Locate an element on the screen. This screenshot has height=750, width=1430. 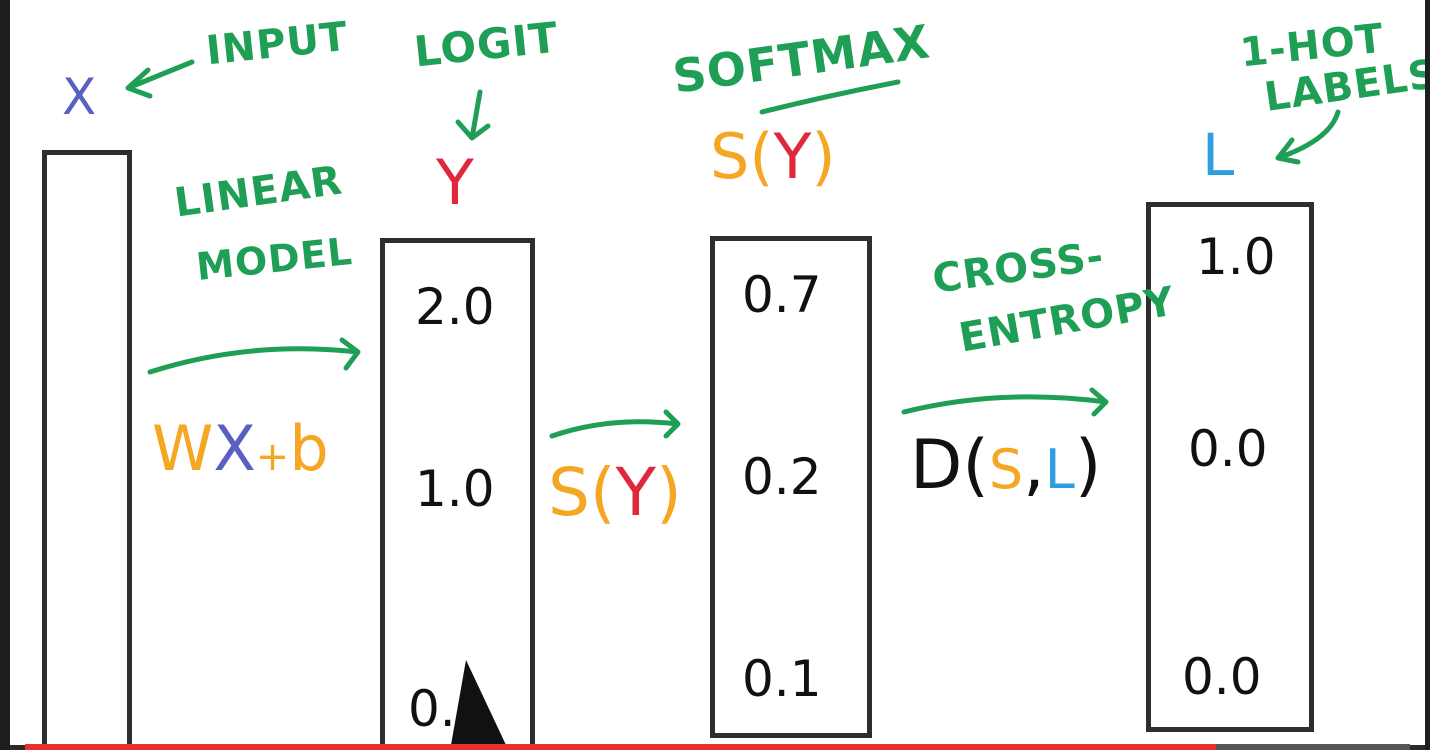
cross-entropy-arrow is located at coordinates (1005, 402).